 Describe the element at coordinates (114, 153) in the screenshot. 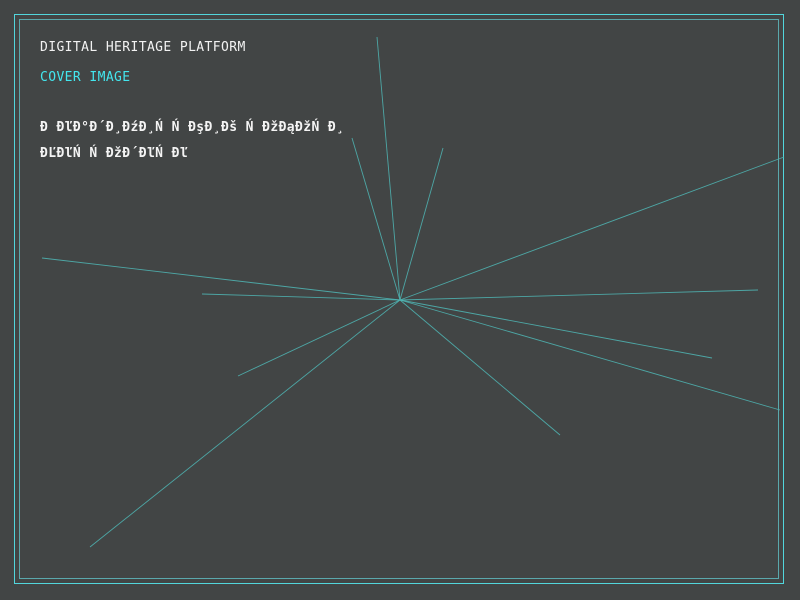

I see `description-line-2: ĐĽĐľŃ Ń ĐžĐ´ĐľŃ Đľ` at that location.